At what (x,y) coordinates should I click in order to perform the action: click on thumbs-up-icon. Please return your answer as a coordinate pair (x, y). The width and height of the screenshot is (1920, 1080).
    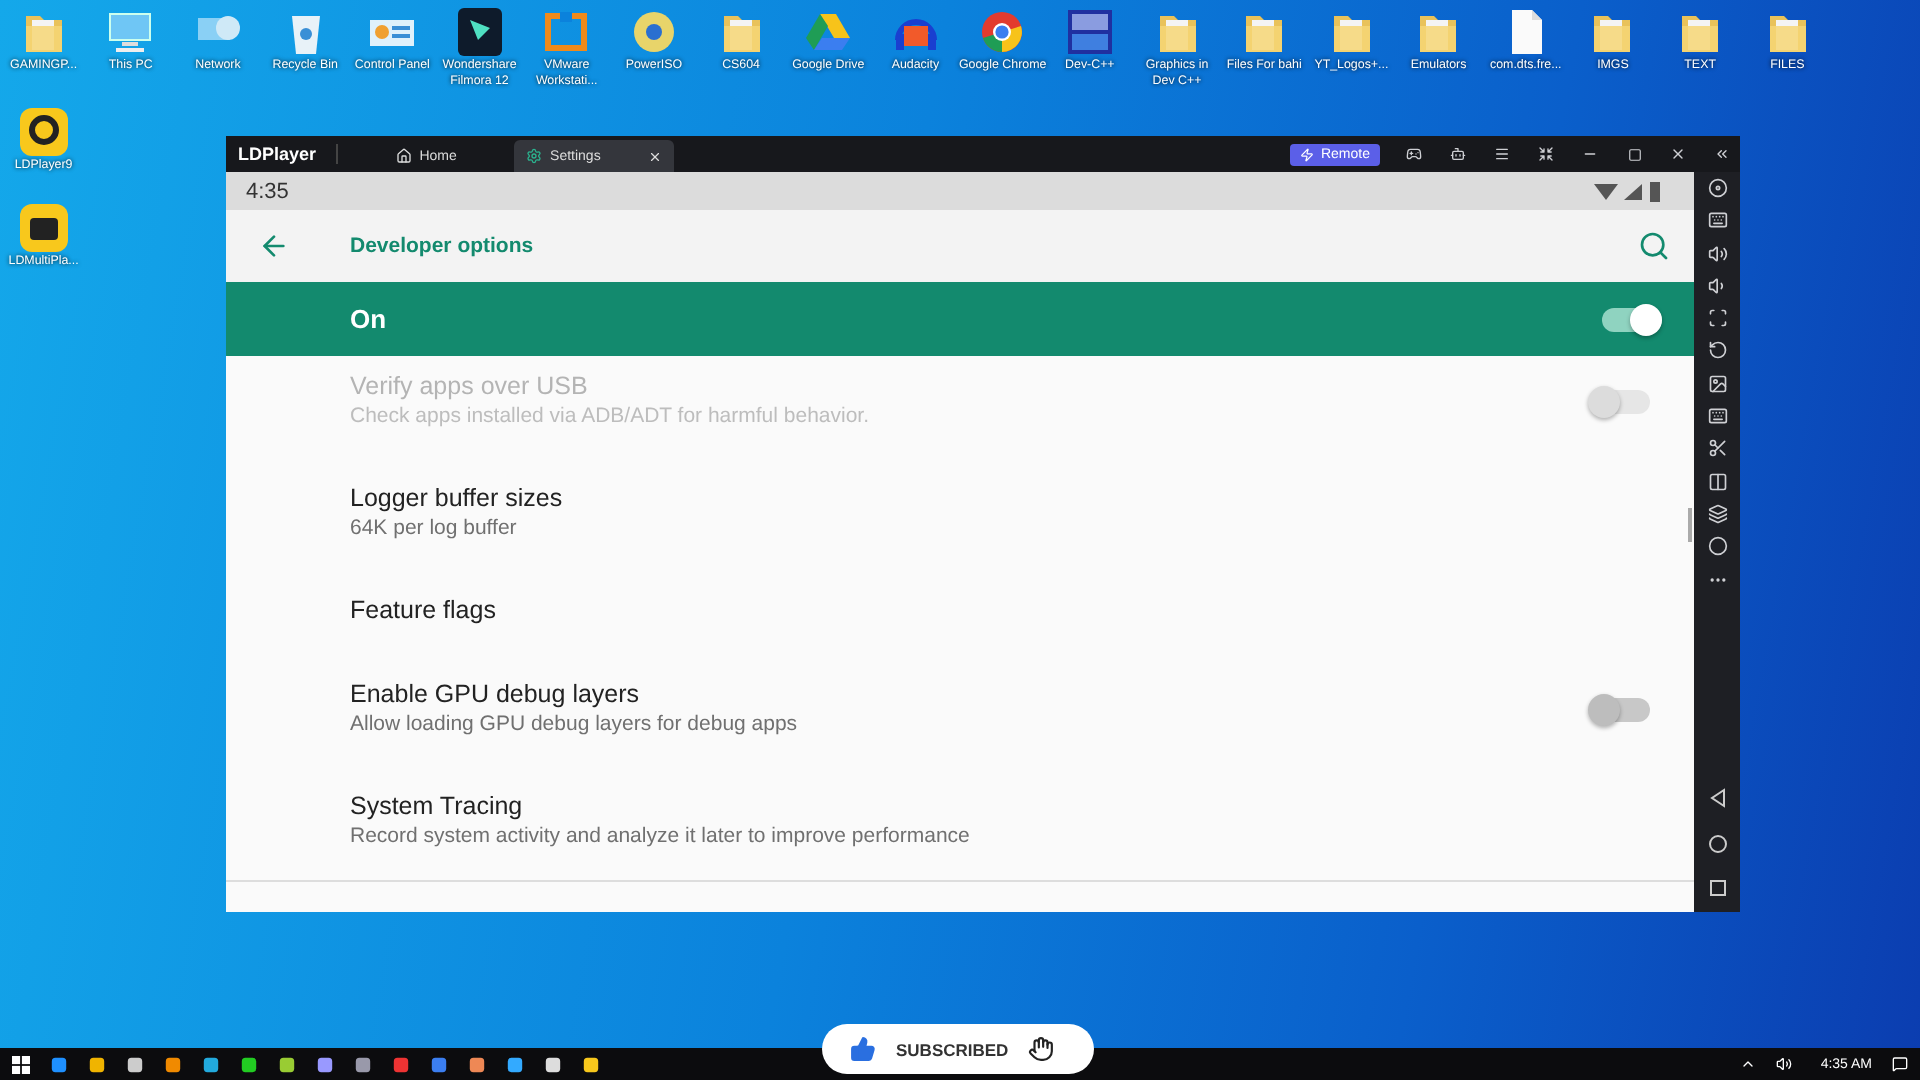
    Looking at the image, I should click on (863, 1049).